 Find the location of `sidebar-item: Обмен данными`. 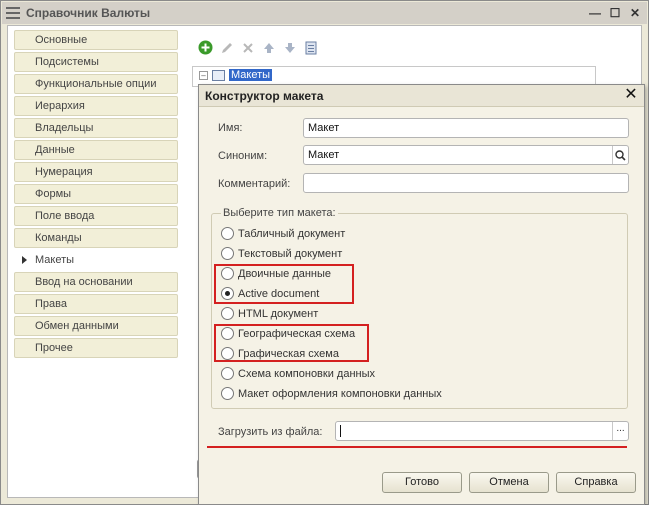

sidebar-item: Обмен данными is located at coordinates (96, 326).